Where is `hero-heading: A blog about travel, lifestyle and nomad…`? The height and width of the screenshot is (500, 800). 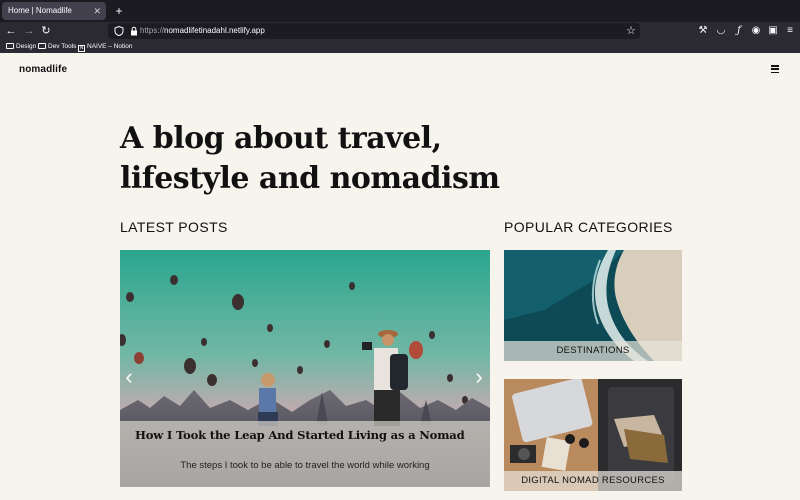 hero-heading: A blog about travel, lifestyle and nomad… is located at coordinates (320, 159).